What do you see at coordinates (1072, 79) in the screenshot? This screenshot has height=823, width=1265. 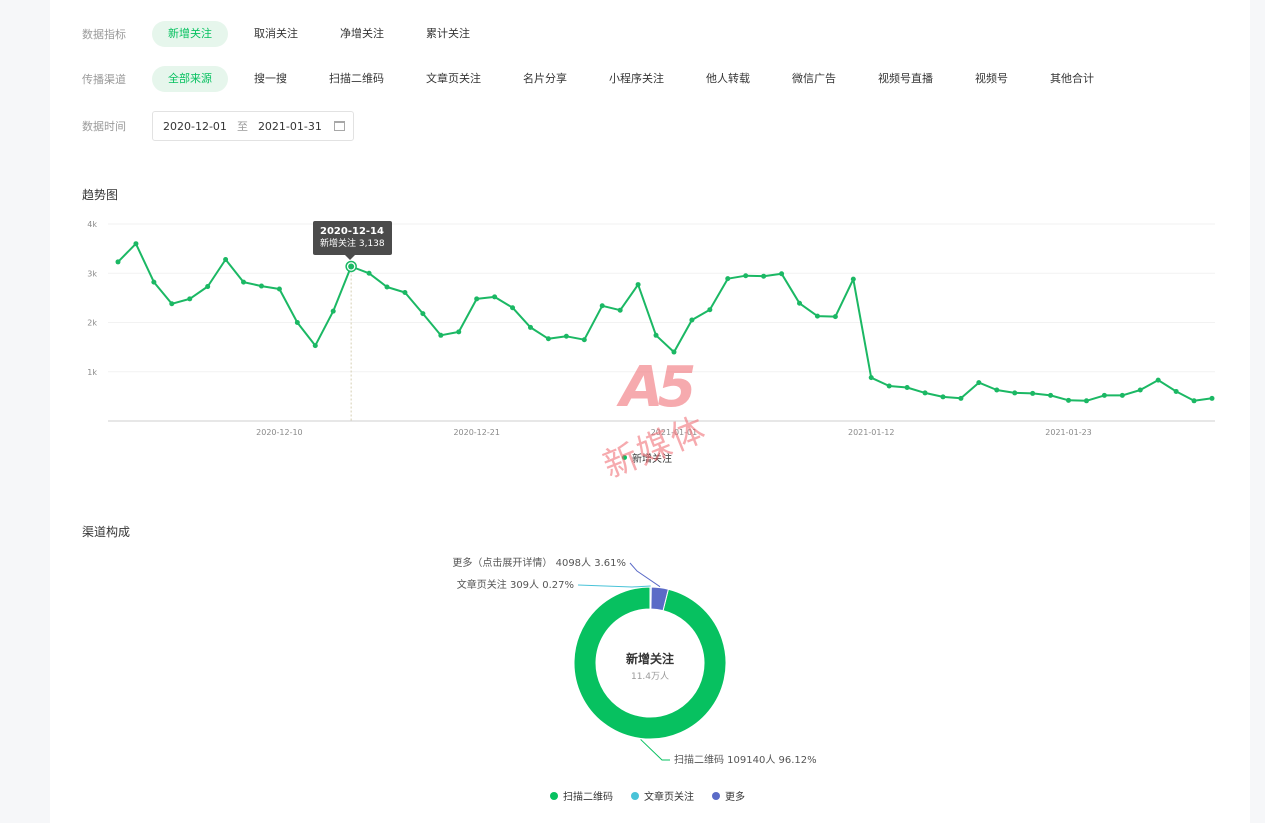 I see `channel-pill-10: 其他合计` at bounding box center [1072, 79].